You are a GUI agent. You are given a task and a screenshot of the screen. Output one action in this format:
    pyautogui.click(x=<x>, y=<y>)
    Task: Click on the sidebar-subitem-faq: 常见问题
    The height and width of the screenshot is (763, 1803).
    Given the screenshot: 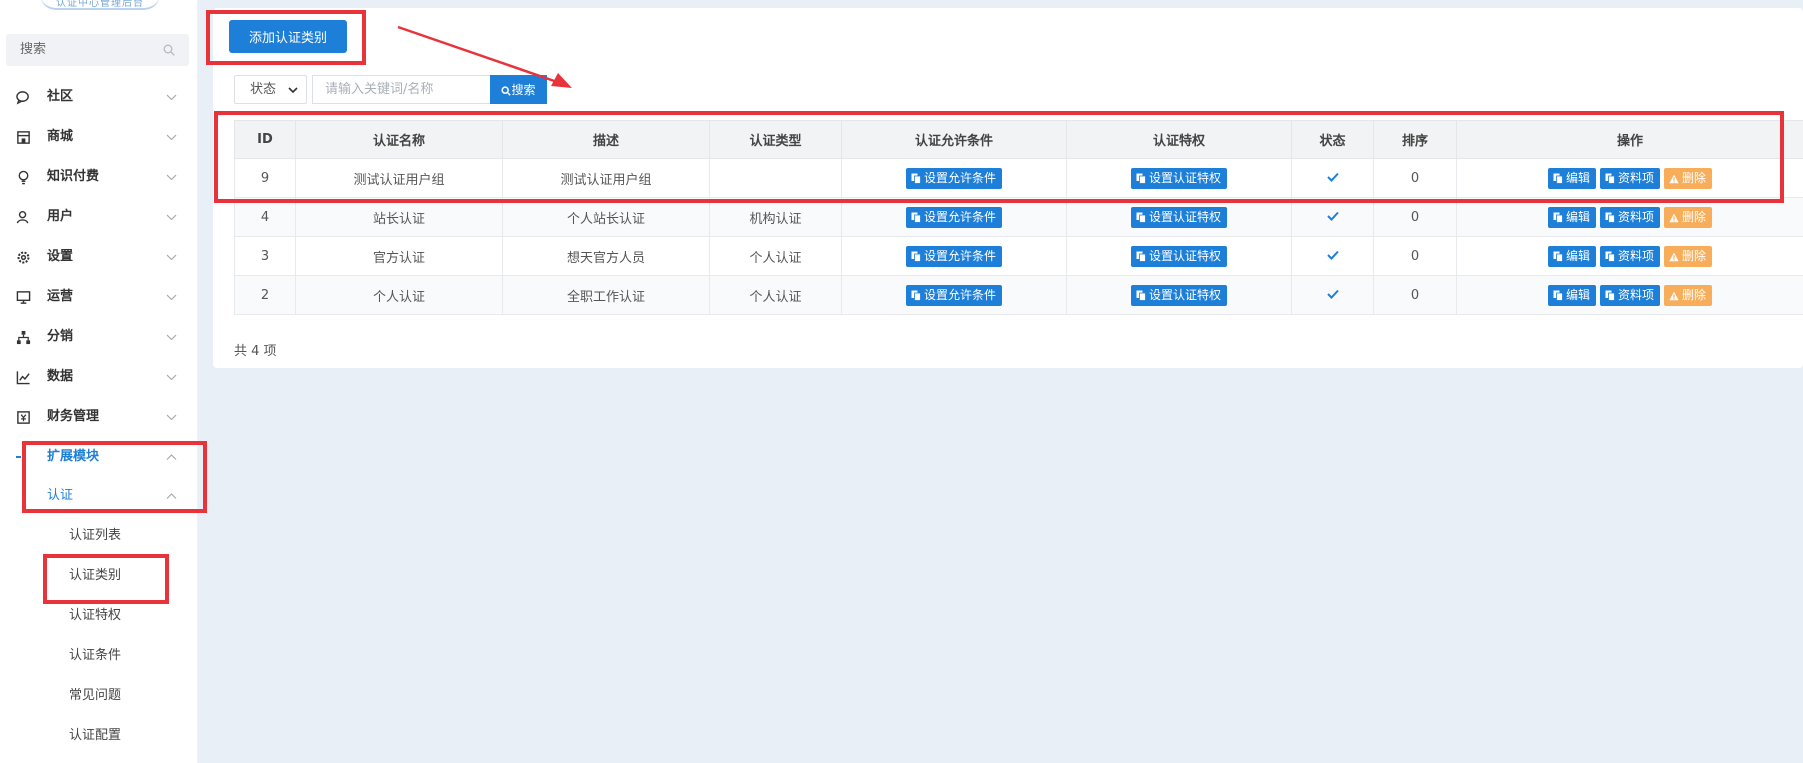 What is the action you would take?
    pyautogui.click(x=95, y=696)
    